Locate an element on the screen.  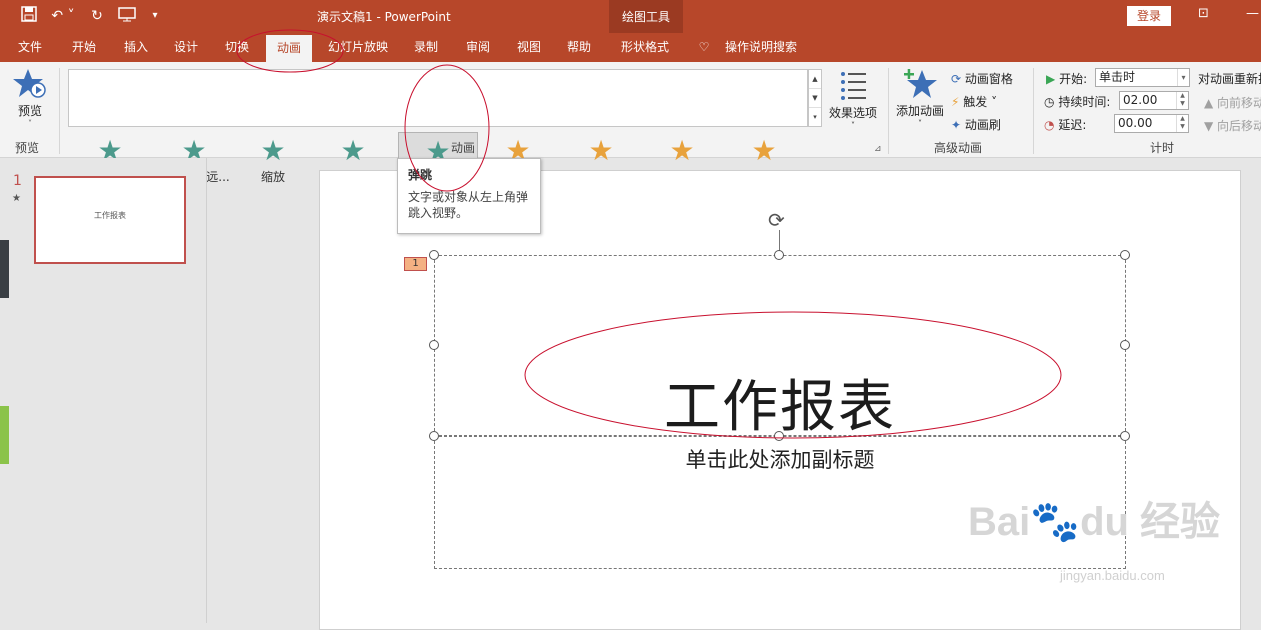
tell-me-search: 操作说明搜索 is located at coordinates (761, 47).